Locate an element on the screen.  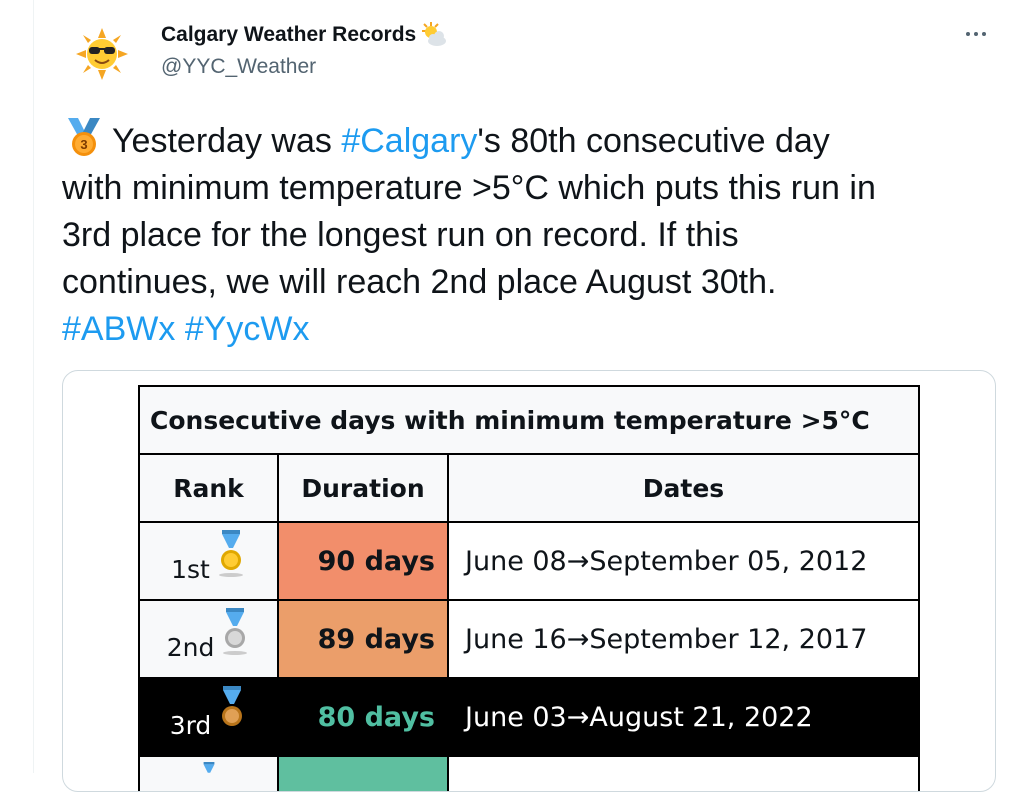
account-handle: @YYC_Weather is located at coordinates (238, 67).